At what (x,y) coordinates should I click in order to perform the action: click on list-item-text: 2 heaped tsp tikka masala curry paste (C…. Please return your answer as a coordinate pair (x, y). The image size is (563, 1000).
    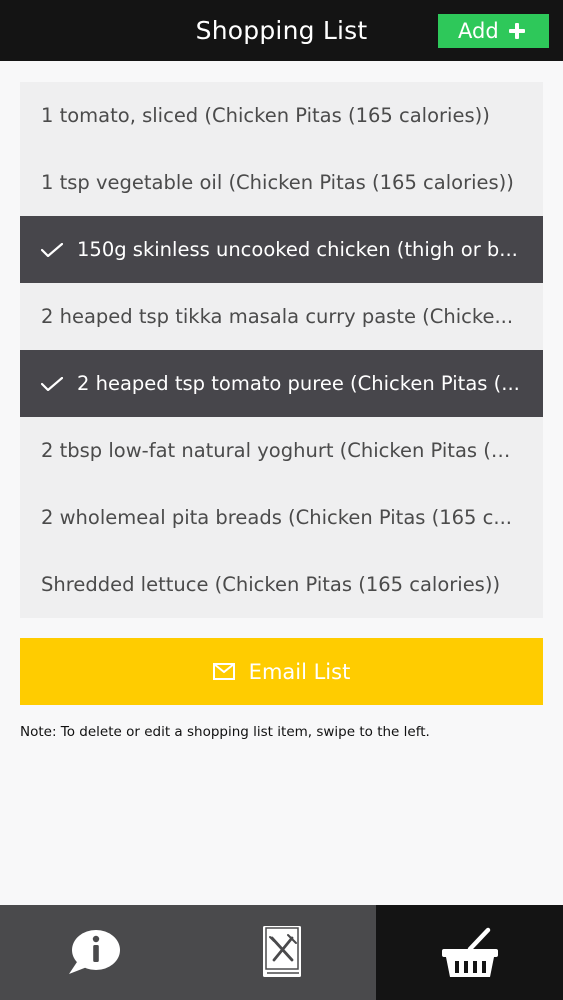
    Looking at the image, I should click on (277, 316).